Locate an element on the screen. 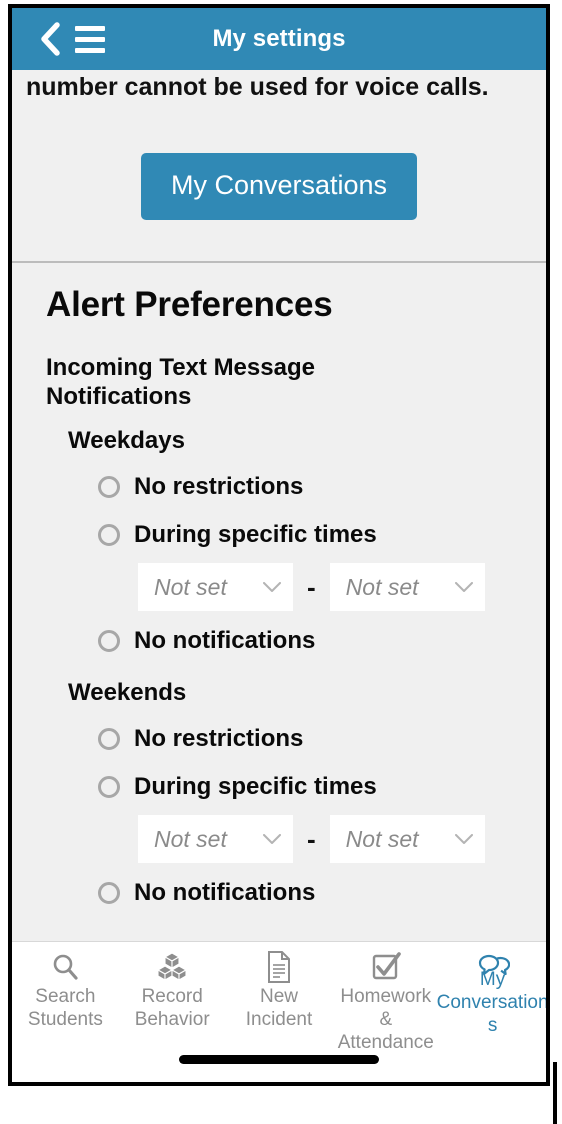 This screenshot has width=562, height=1124. weekdays-time-range: Not set - Not set is located at coordinates (332, 587).